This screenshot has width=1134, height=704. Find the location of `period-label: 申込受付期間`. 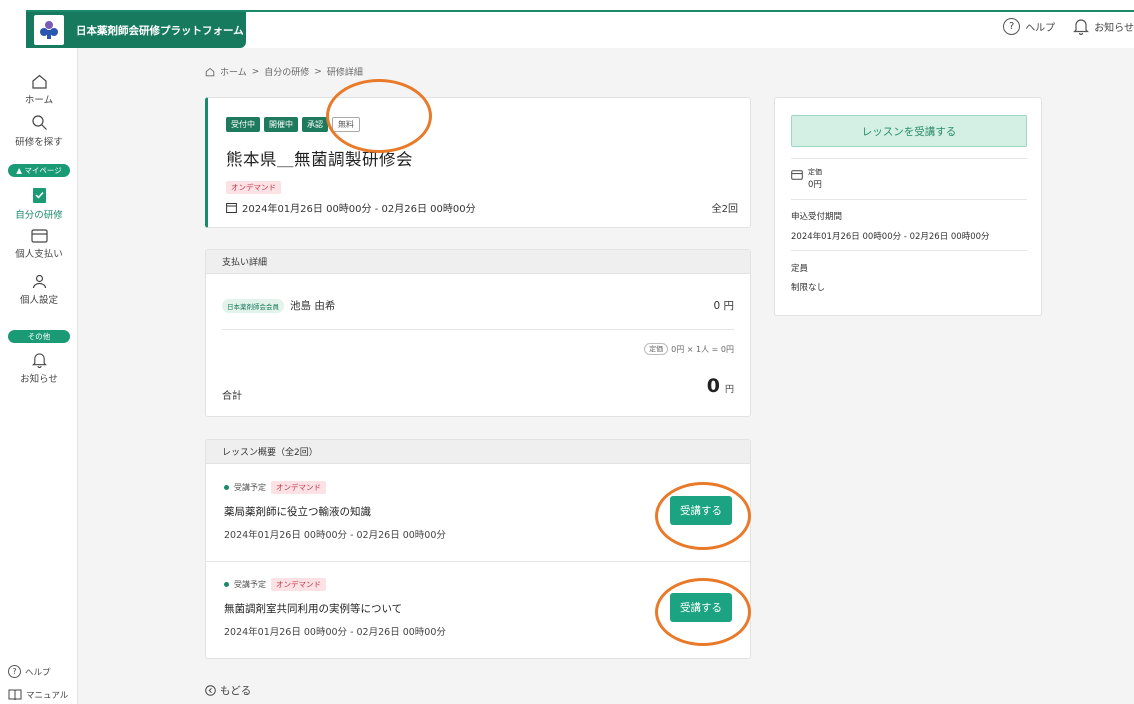

period-label: 申込受付期間 is located at coordinates (817, 217).